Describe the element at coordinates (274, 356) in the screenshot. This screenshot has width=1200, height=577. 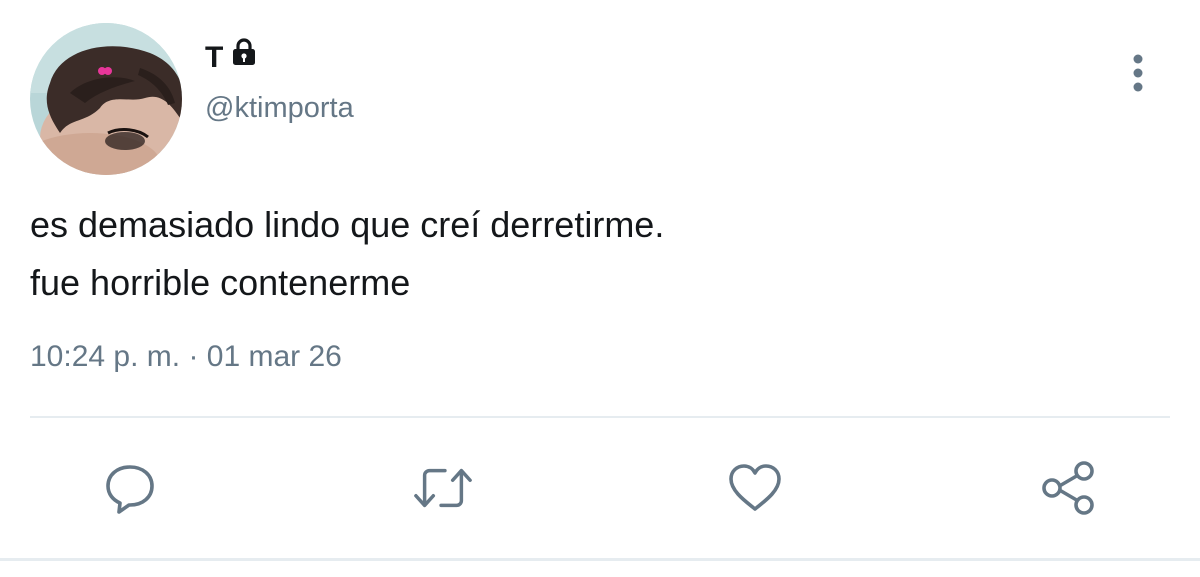
I see `tweet-date: 01 mar 26` at that location.